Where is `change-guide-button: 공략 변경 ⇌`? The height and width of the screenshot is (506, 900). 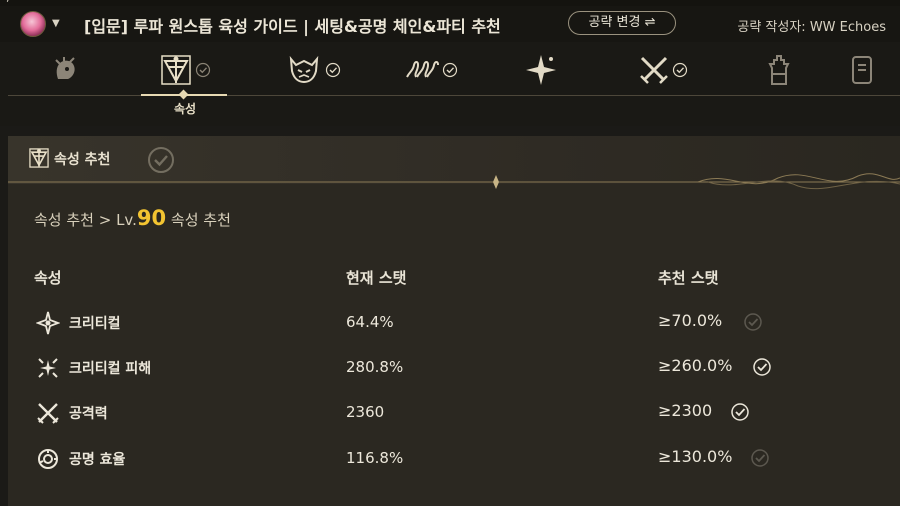 change-guide-button: 공략 변경 ⇌ is located at coordinates (622, 23).